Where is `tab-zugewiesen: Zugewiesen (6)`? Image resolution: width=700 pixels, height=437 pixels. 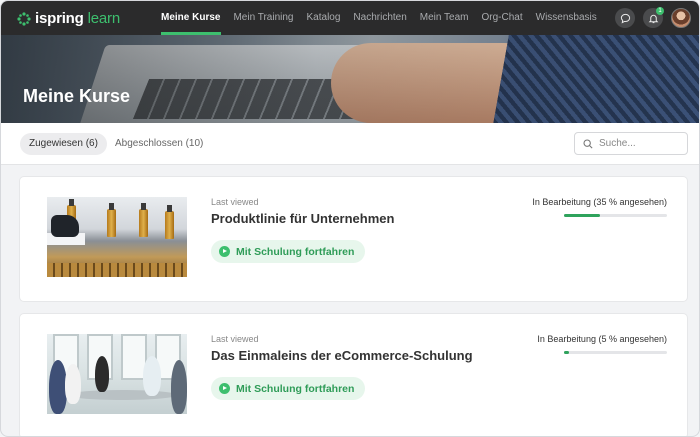 tab-zugewiesen: Zugewiesen (6) is located at coordinates (63, 144).